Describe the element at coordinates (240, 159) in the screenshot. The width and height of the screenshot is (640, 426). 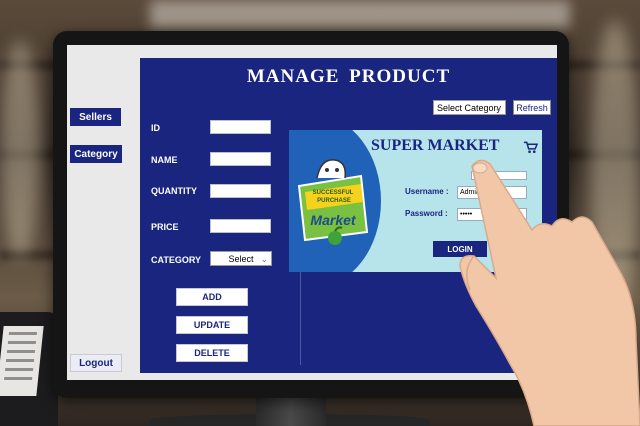
I see `name-field` at that location.